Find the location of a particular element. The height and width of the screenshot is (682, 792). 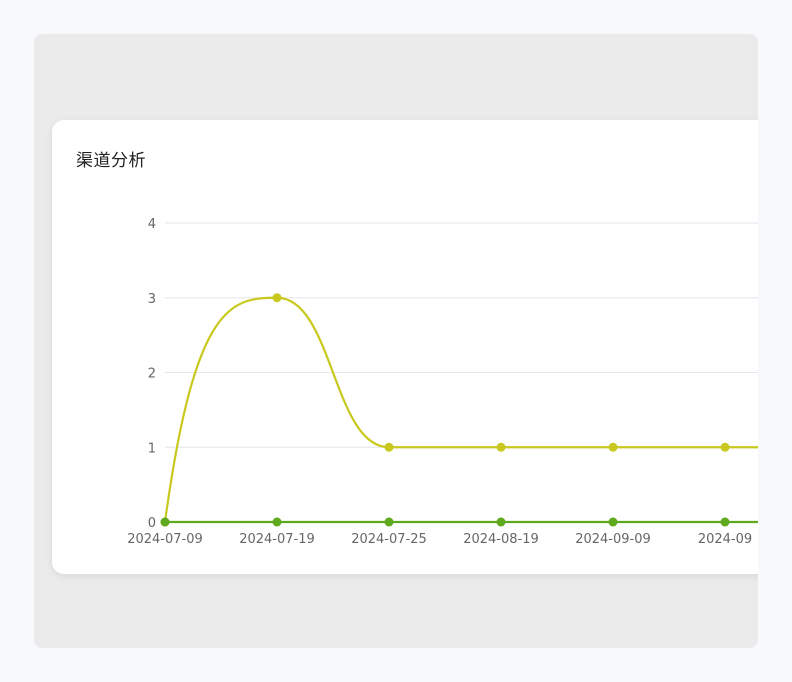

y-tick-label: 4 is located at coordinates (152, 224).